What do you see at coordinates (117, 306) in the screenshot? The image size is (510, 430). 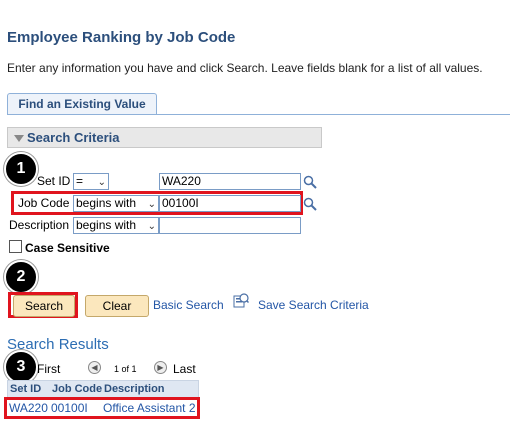 I see `clear-button: Clear` at bounding box center [117, 306].